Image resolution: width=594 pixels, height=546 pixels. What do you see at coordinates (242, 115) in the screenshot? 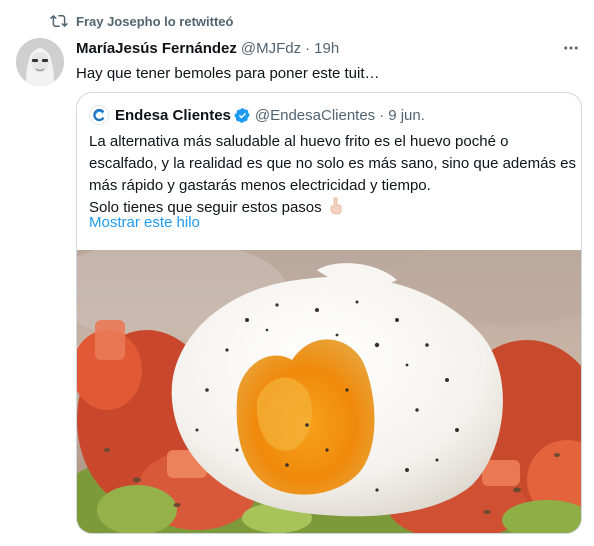
I see `verified-badge-icon` at bounding box center [242, 115].